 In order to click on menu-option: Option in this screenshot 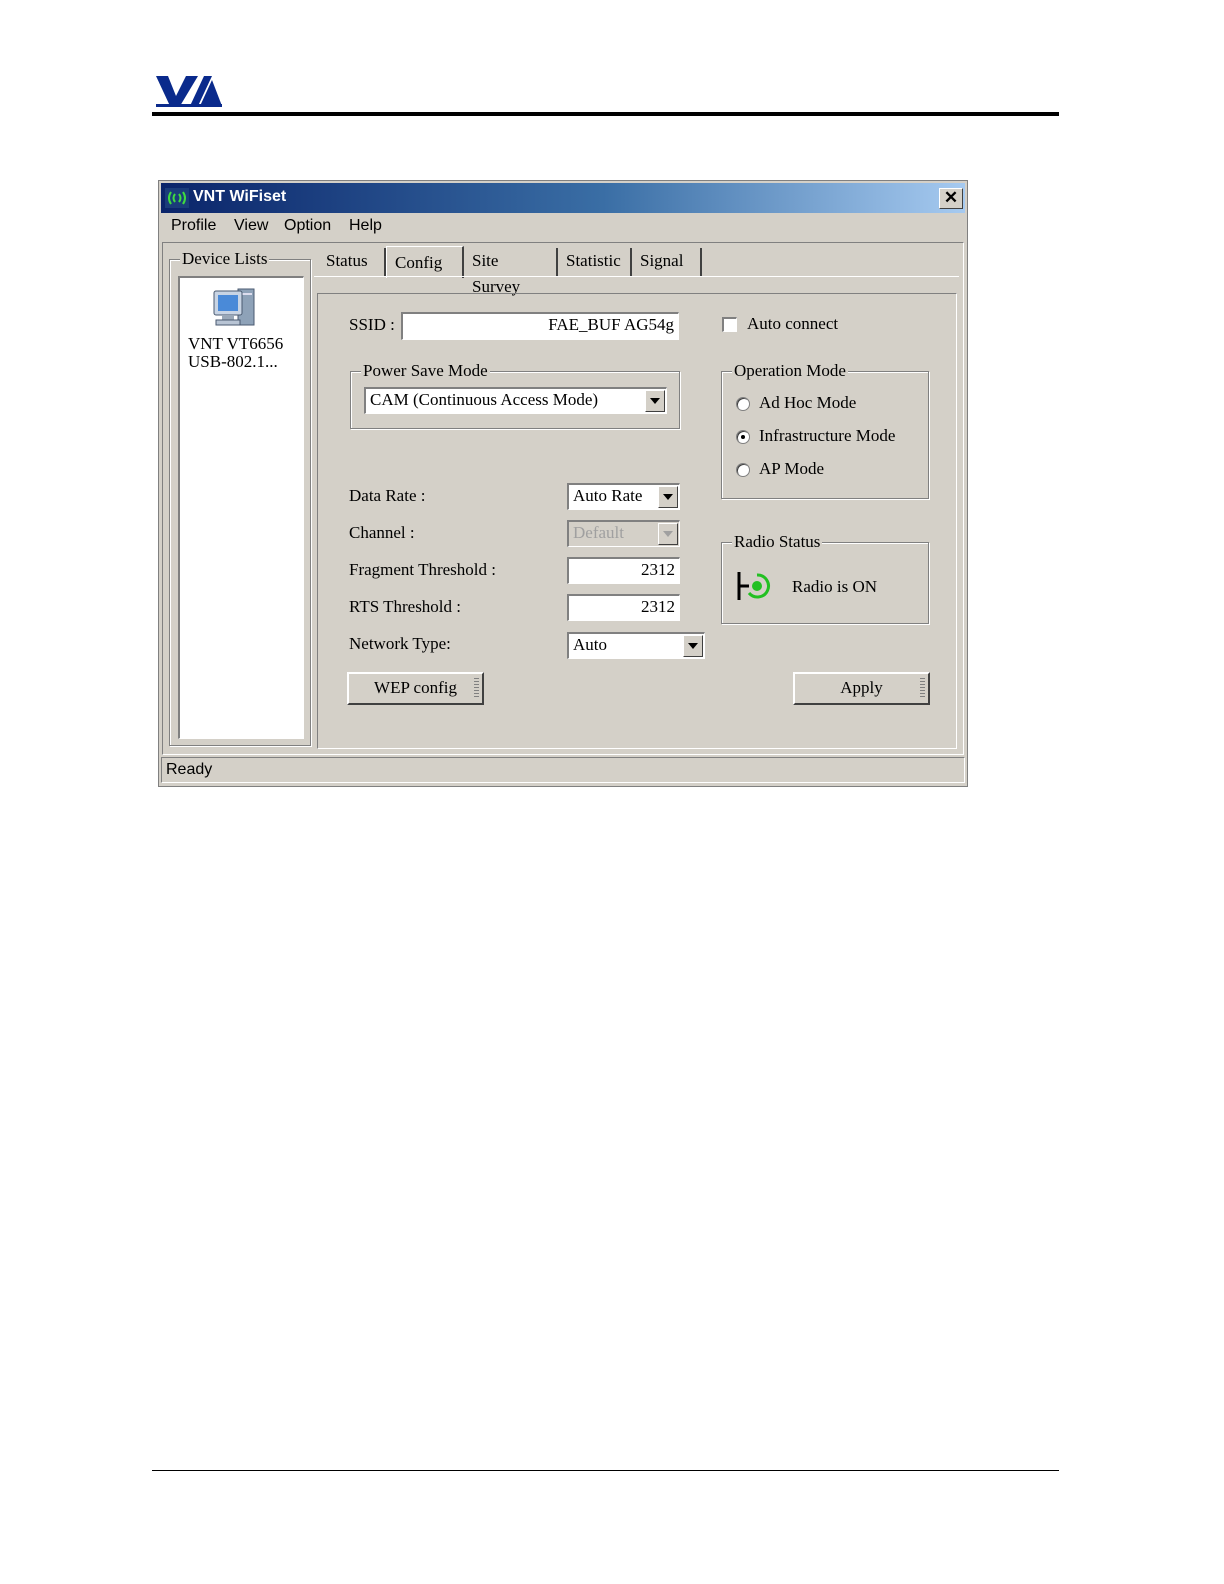, I will do `click(307, 226)`.